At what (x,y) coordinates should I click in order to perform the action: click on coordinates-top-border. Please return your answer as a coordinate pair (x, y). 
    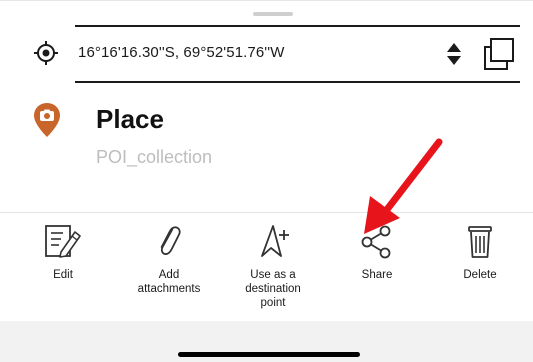
    Looking at the image, I should click on (297, 26).